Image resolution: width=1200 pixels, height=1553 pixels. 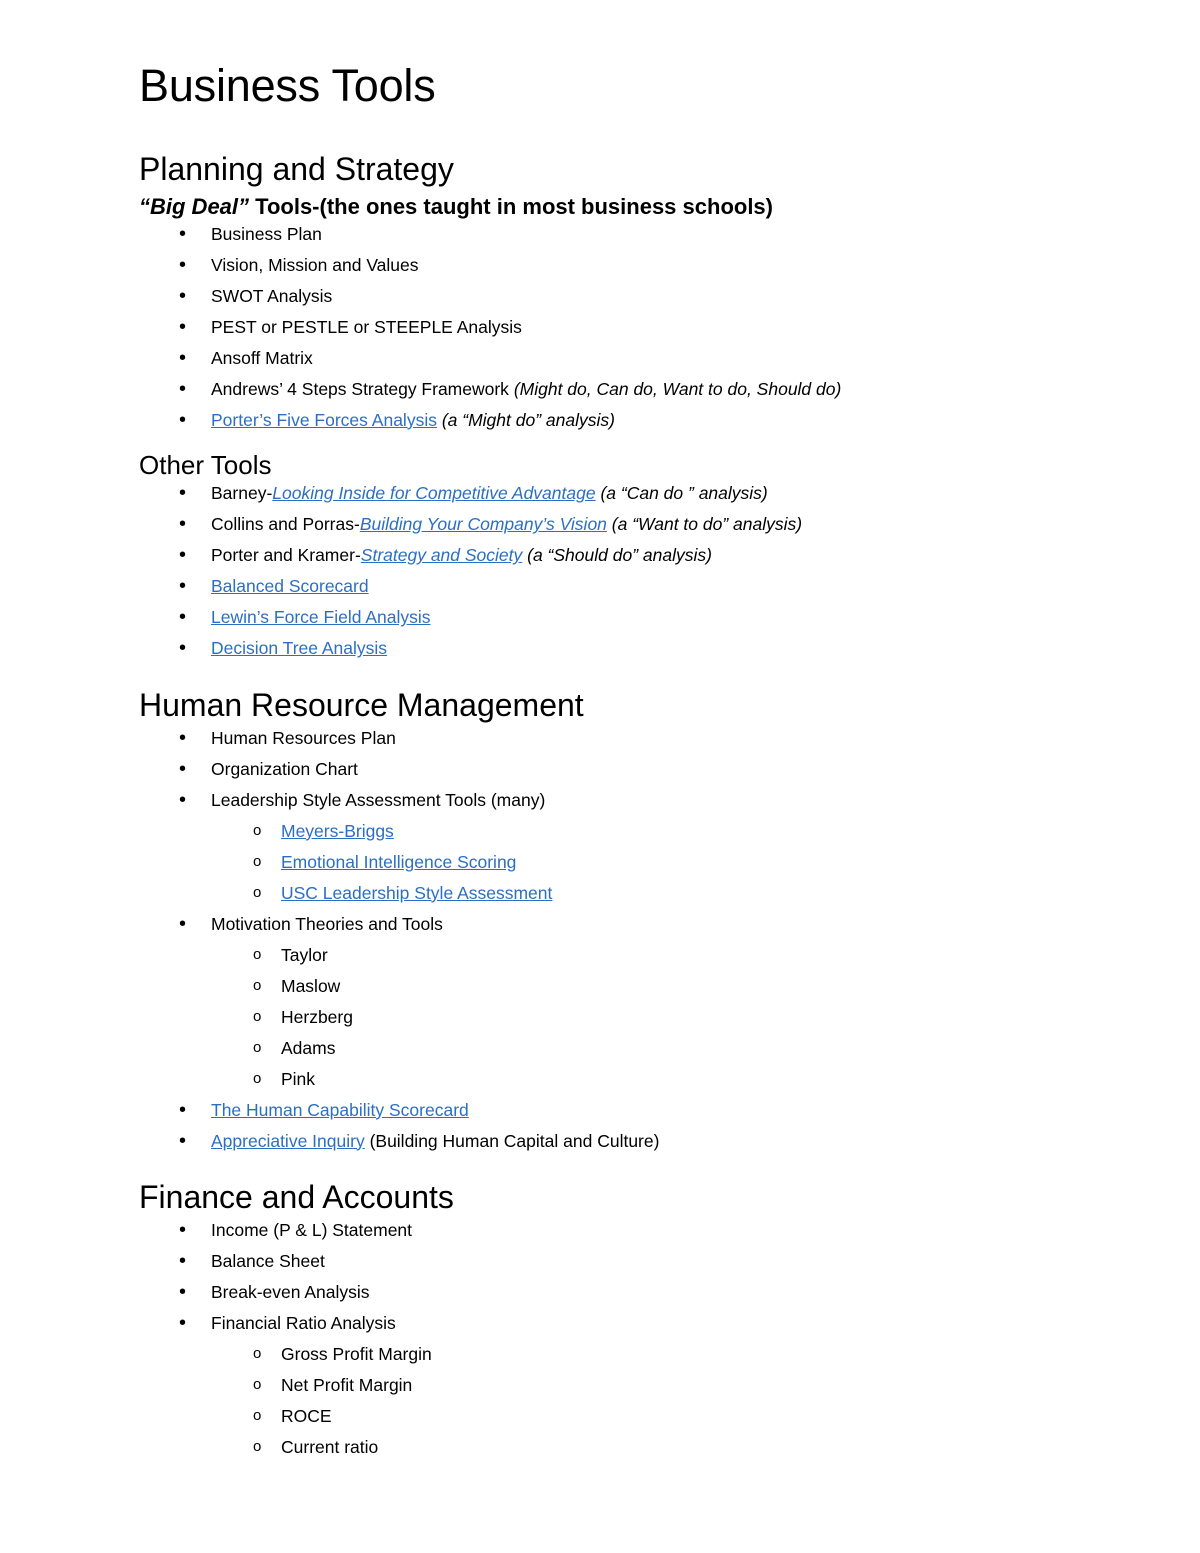 What do you see at coordinates (287, 85) in the screenshot?
I see `page-title: Business Tools` at bounding box center [287, 85].